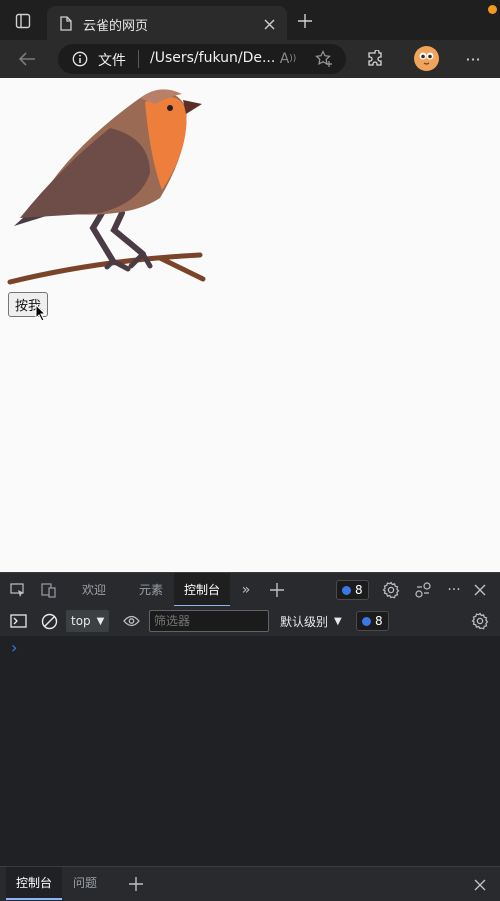 Image resolution: width=500 pixels, height=901 pixels. What do you see at coordinates (80, 59) in the screenshot?
I see `info-icon` at bounding box center [80, 59].